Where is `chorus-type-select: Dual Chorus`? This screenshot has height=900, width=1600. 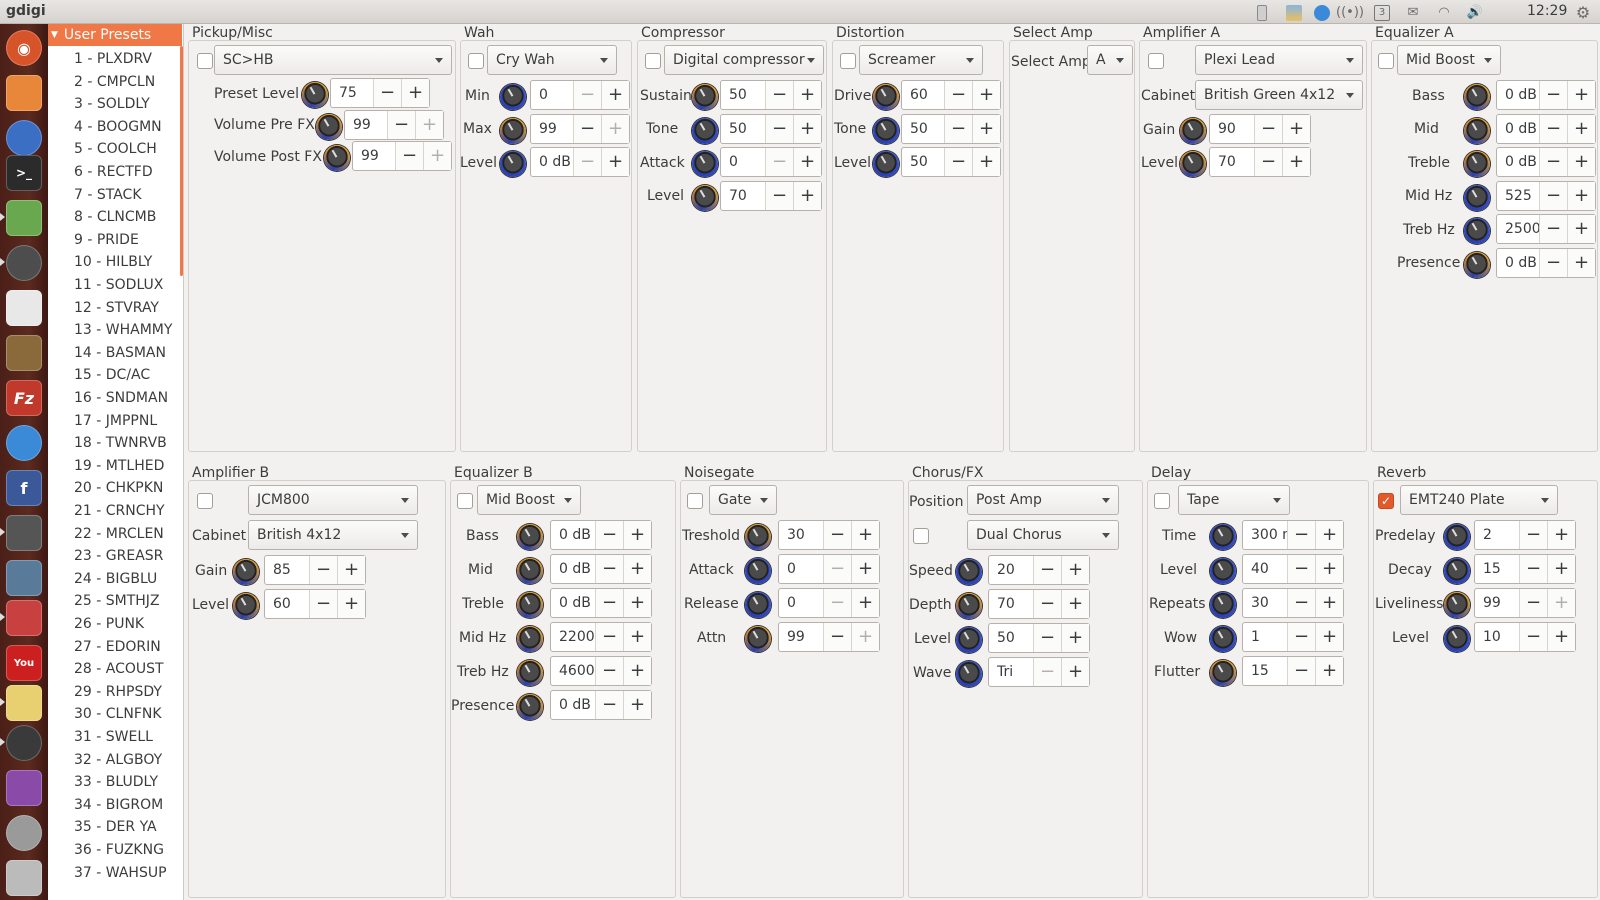 chorus-type-select: Dual Chorus is located at coordinates (1043, 535).